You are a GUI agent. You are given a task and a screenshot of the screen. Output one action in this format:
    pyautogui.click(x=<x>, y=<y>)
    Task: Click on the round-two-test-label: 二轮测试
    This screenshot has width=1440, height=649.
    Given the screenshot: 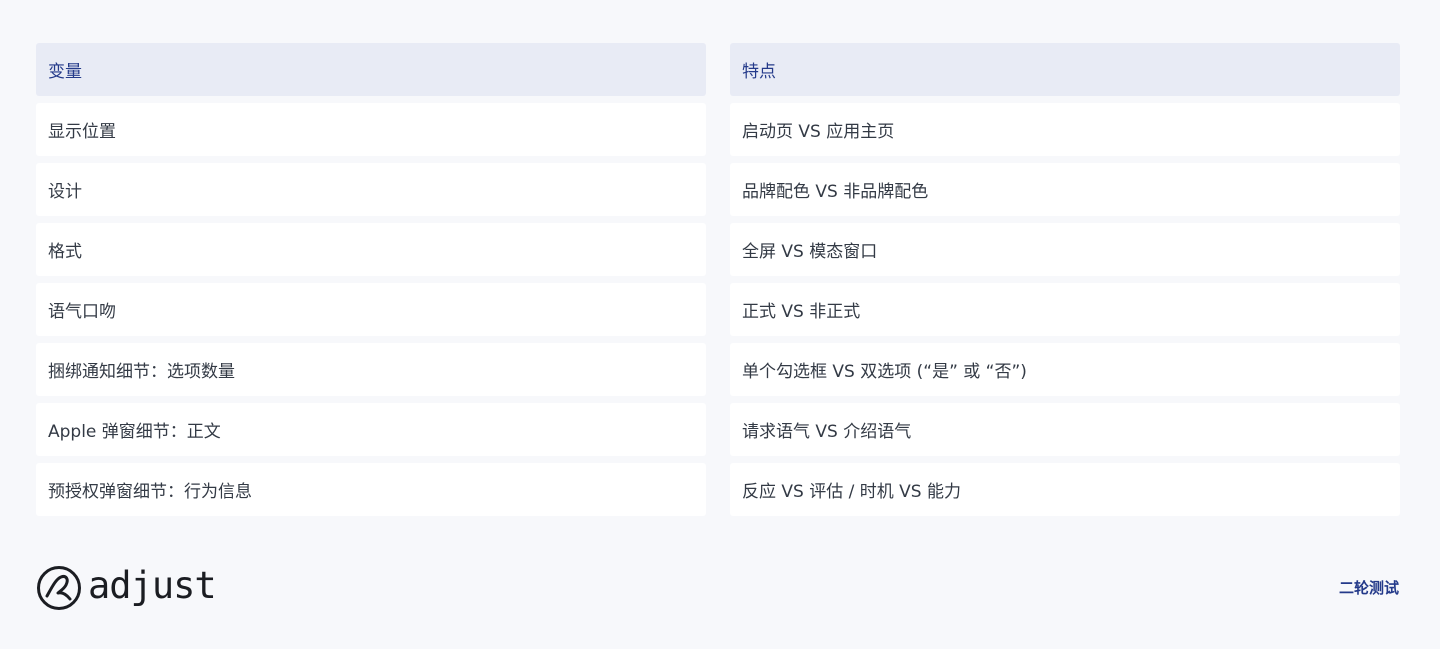 What is the action you would take?
    pyautogui.click(x=1368, y=588)
    